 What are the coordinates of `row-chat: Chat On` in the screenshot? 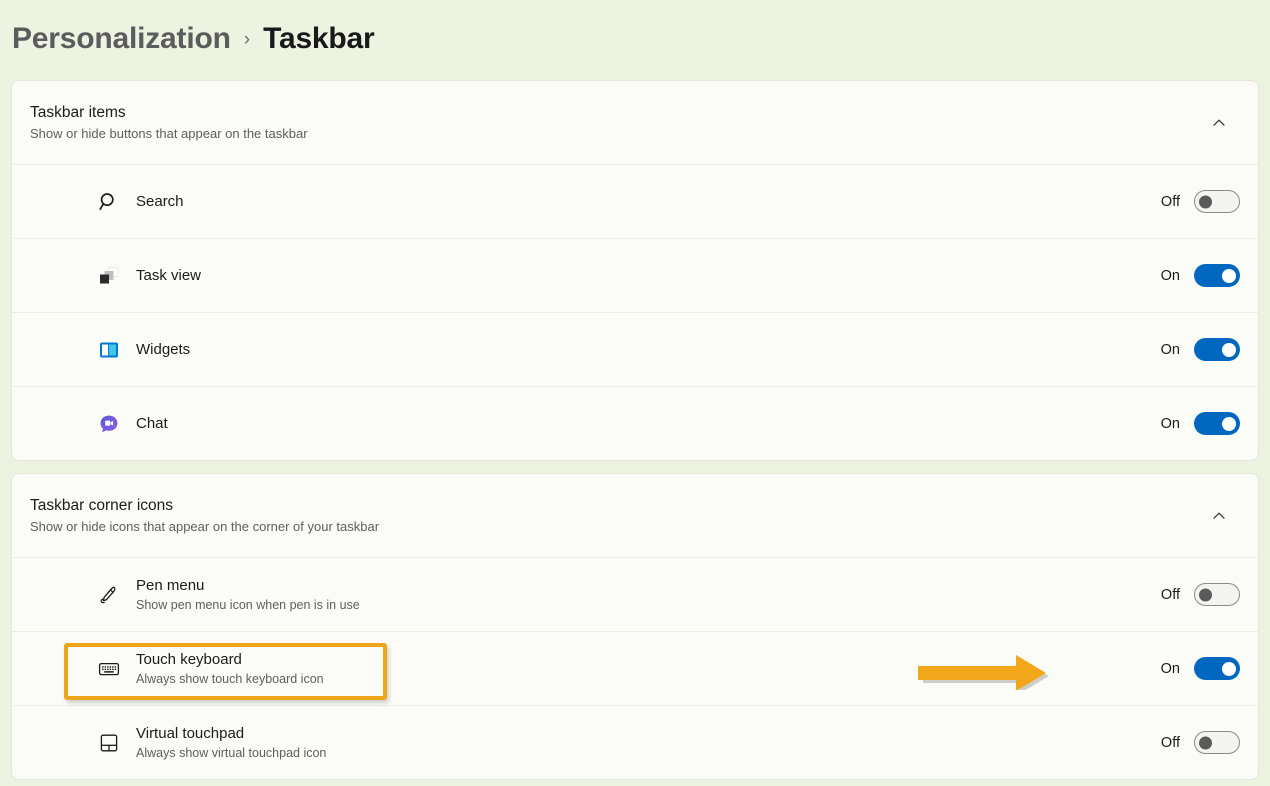 It's located at (635, 423).